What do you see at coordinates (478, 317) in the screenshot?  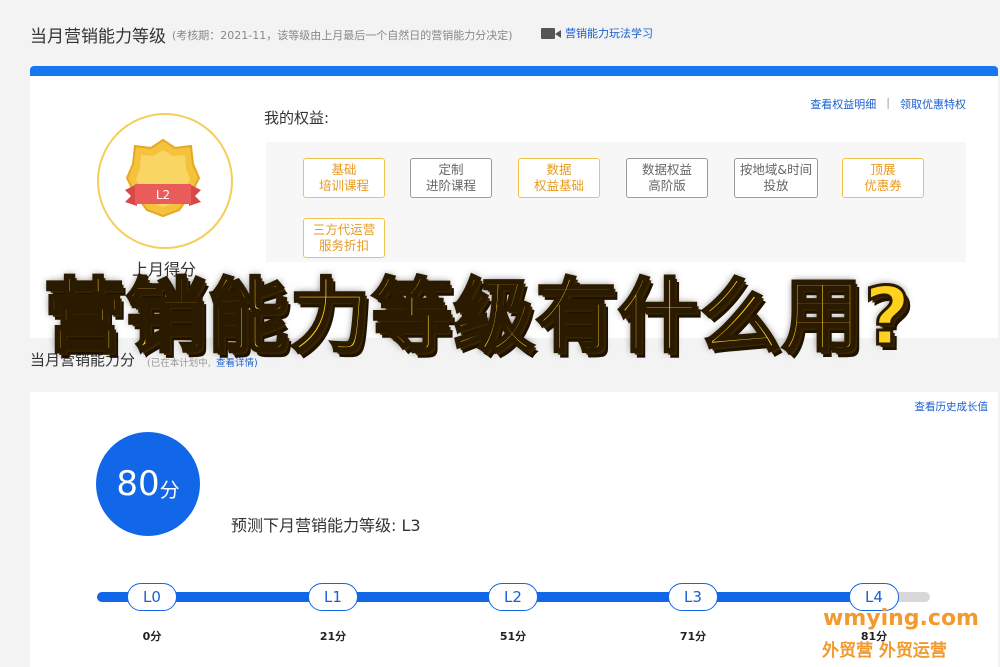 I see `overlay-headline: 营销能力等级有什么用?` at bounding box center [478, 317].